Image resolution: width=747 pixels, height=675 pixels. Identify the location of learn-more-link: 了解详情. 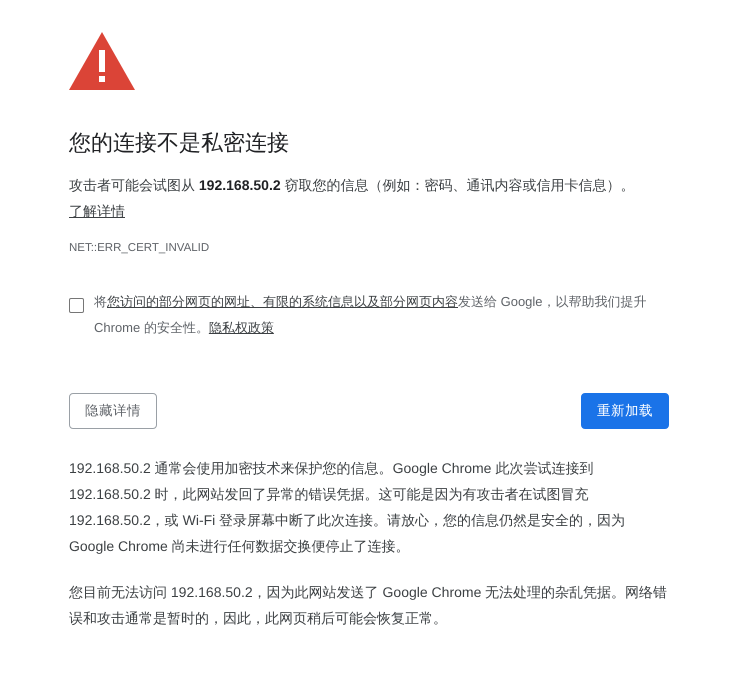
(97, 211).